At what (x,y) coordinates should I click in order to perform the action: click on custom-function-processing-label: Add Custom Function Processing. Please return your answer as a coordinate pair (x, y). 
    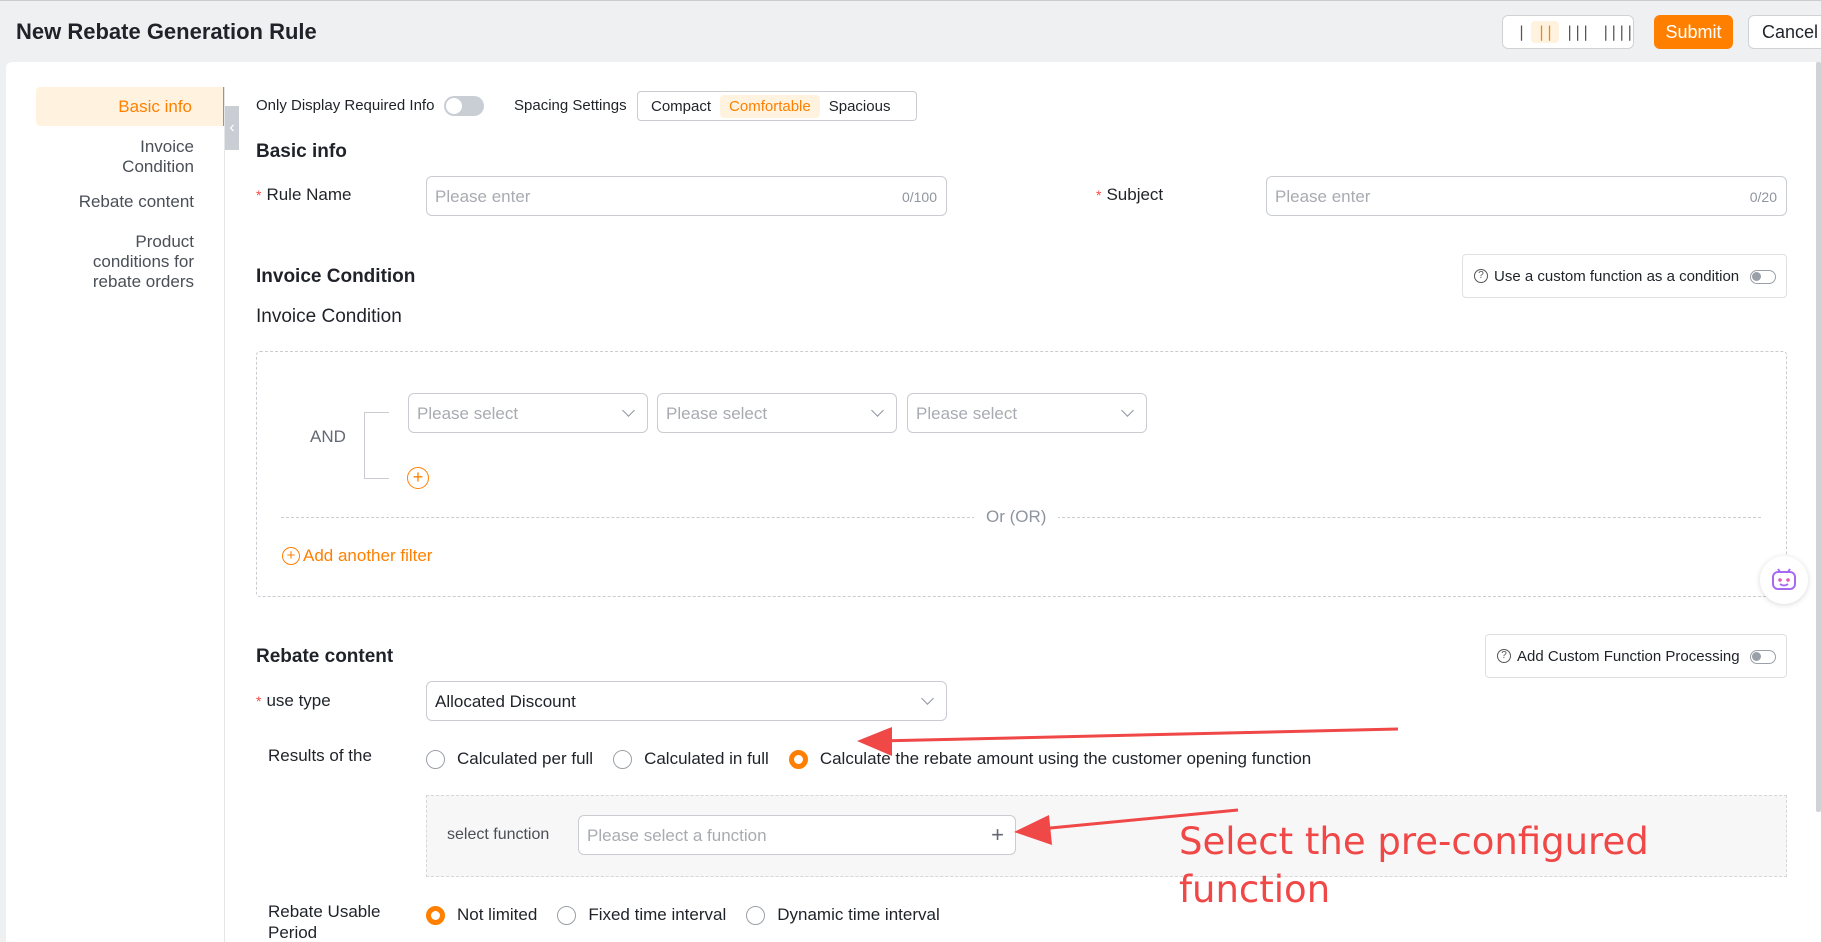
    Looking at the image, I should click on (1628, 656).